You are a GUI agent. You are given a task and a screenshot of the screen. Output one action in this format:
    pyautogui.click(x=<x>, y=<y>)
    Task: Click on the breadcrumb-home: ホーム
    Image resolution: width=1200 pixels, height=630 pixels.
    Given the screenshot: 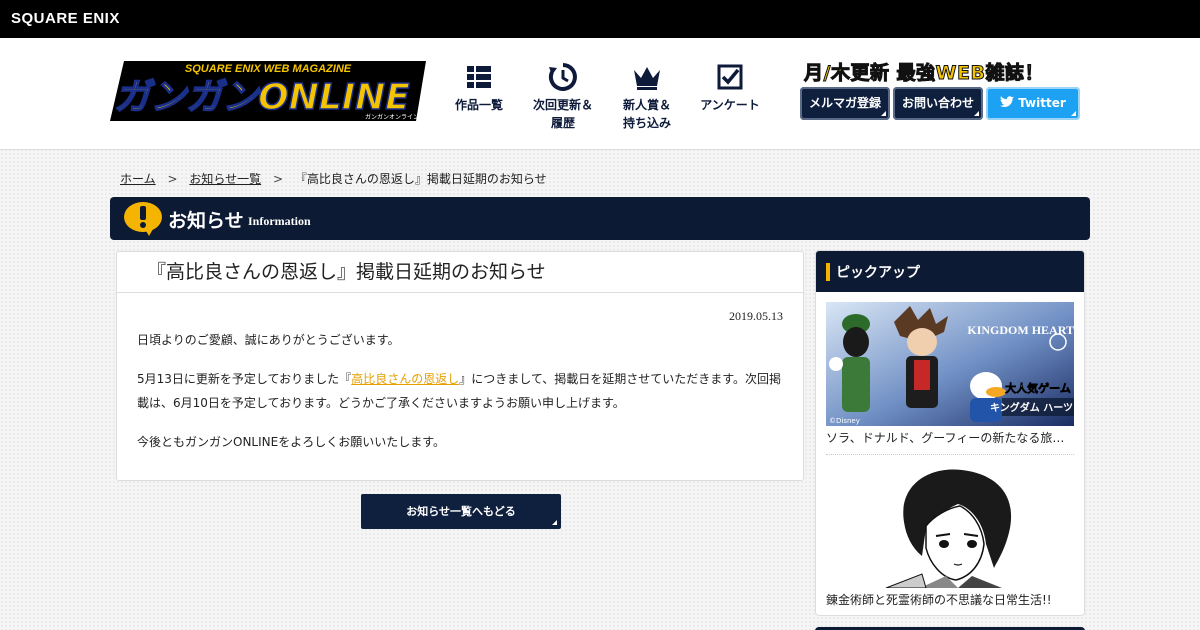 What is the action you would take?
    pyautogui.click(x=138, y=179)
    